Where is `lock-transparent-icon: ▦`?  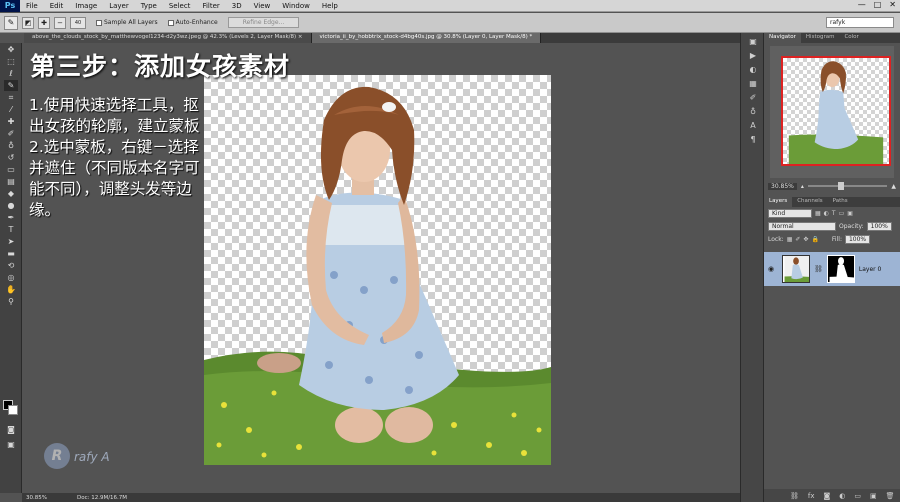 lock-transparent-icon: ▦ is located at coordinates (790, 239).